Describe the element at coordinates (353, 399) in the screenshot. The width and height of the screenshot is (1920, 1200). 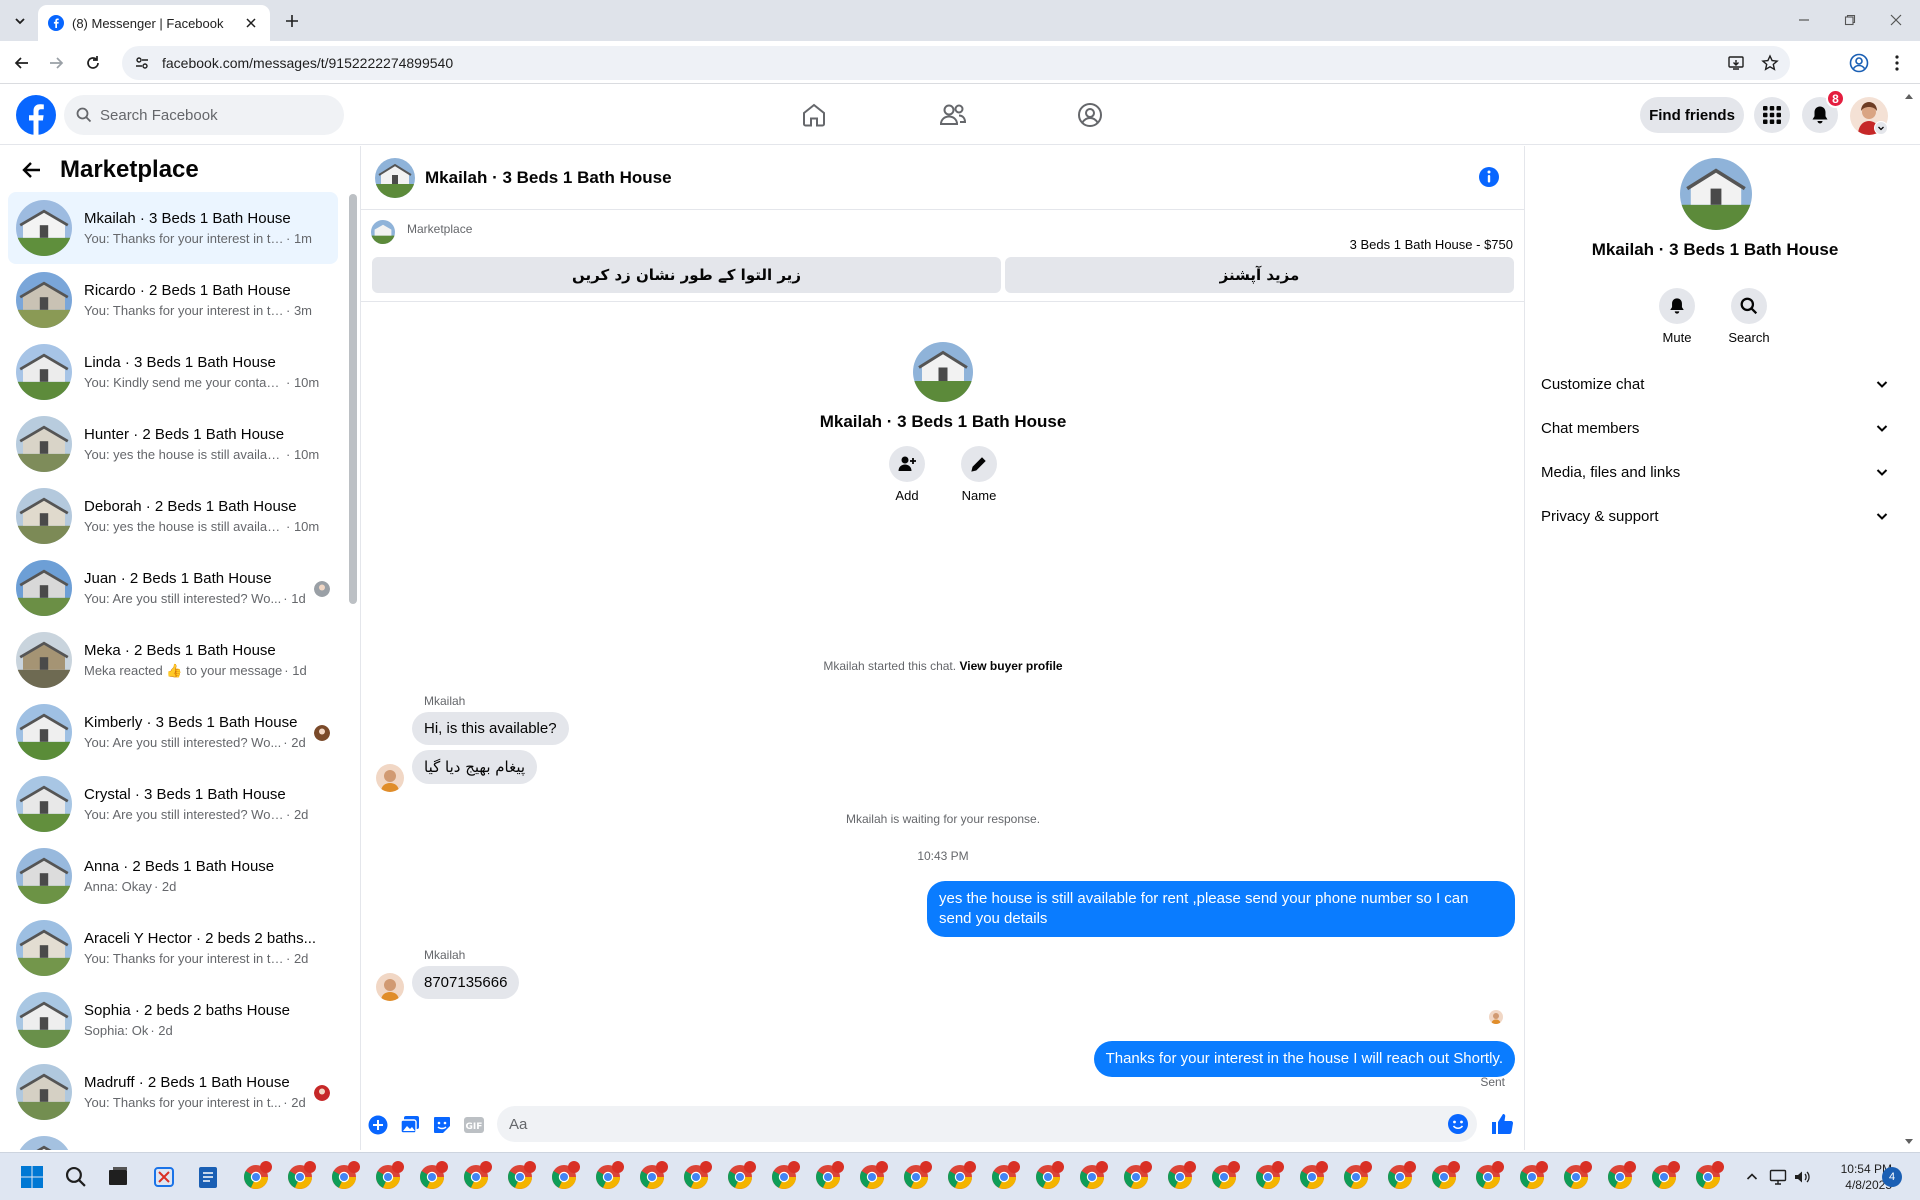
I see `sidebar-scrollbar` at that location.